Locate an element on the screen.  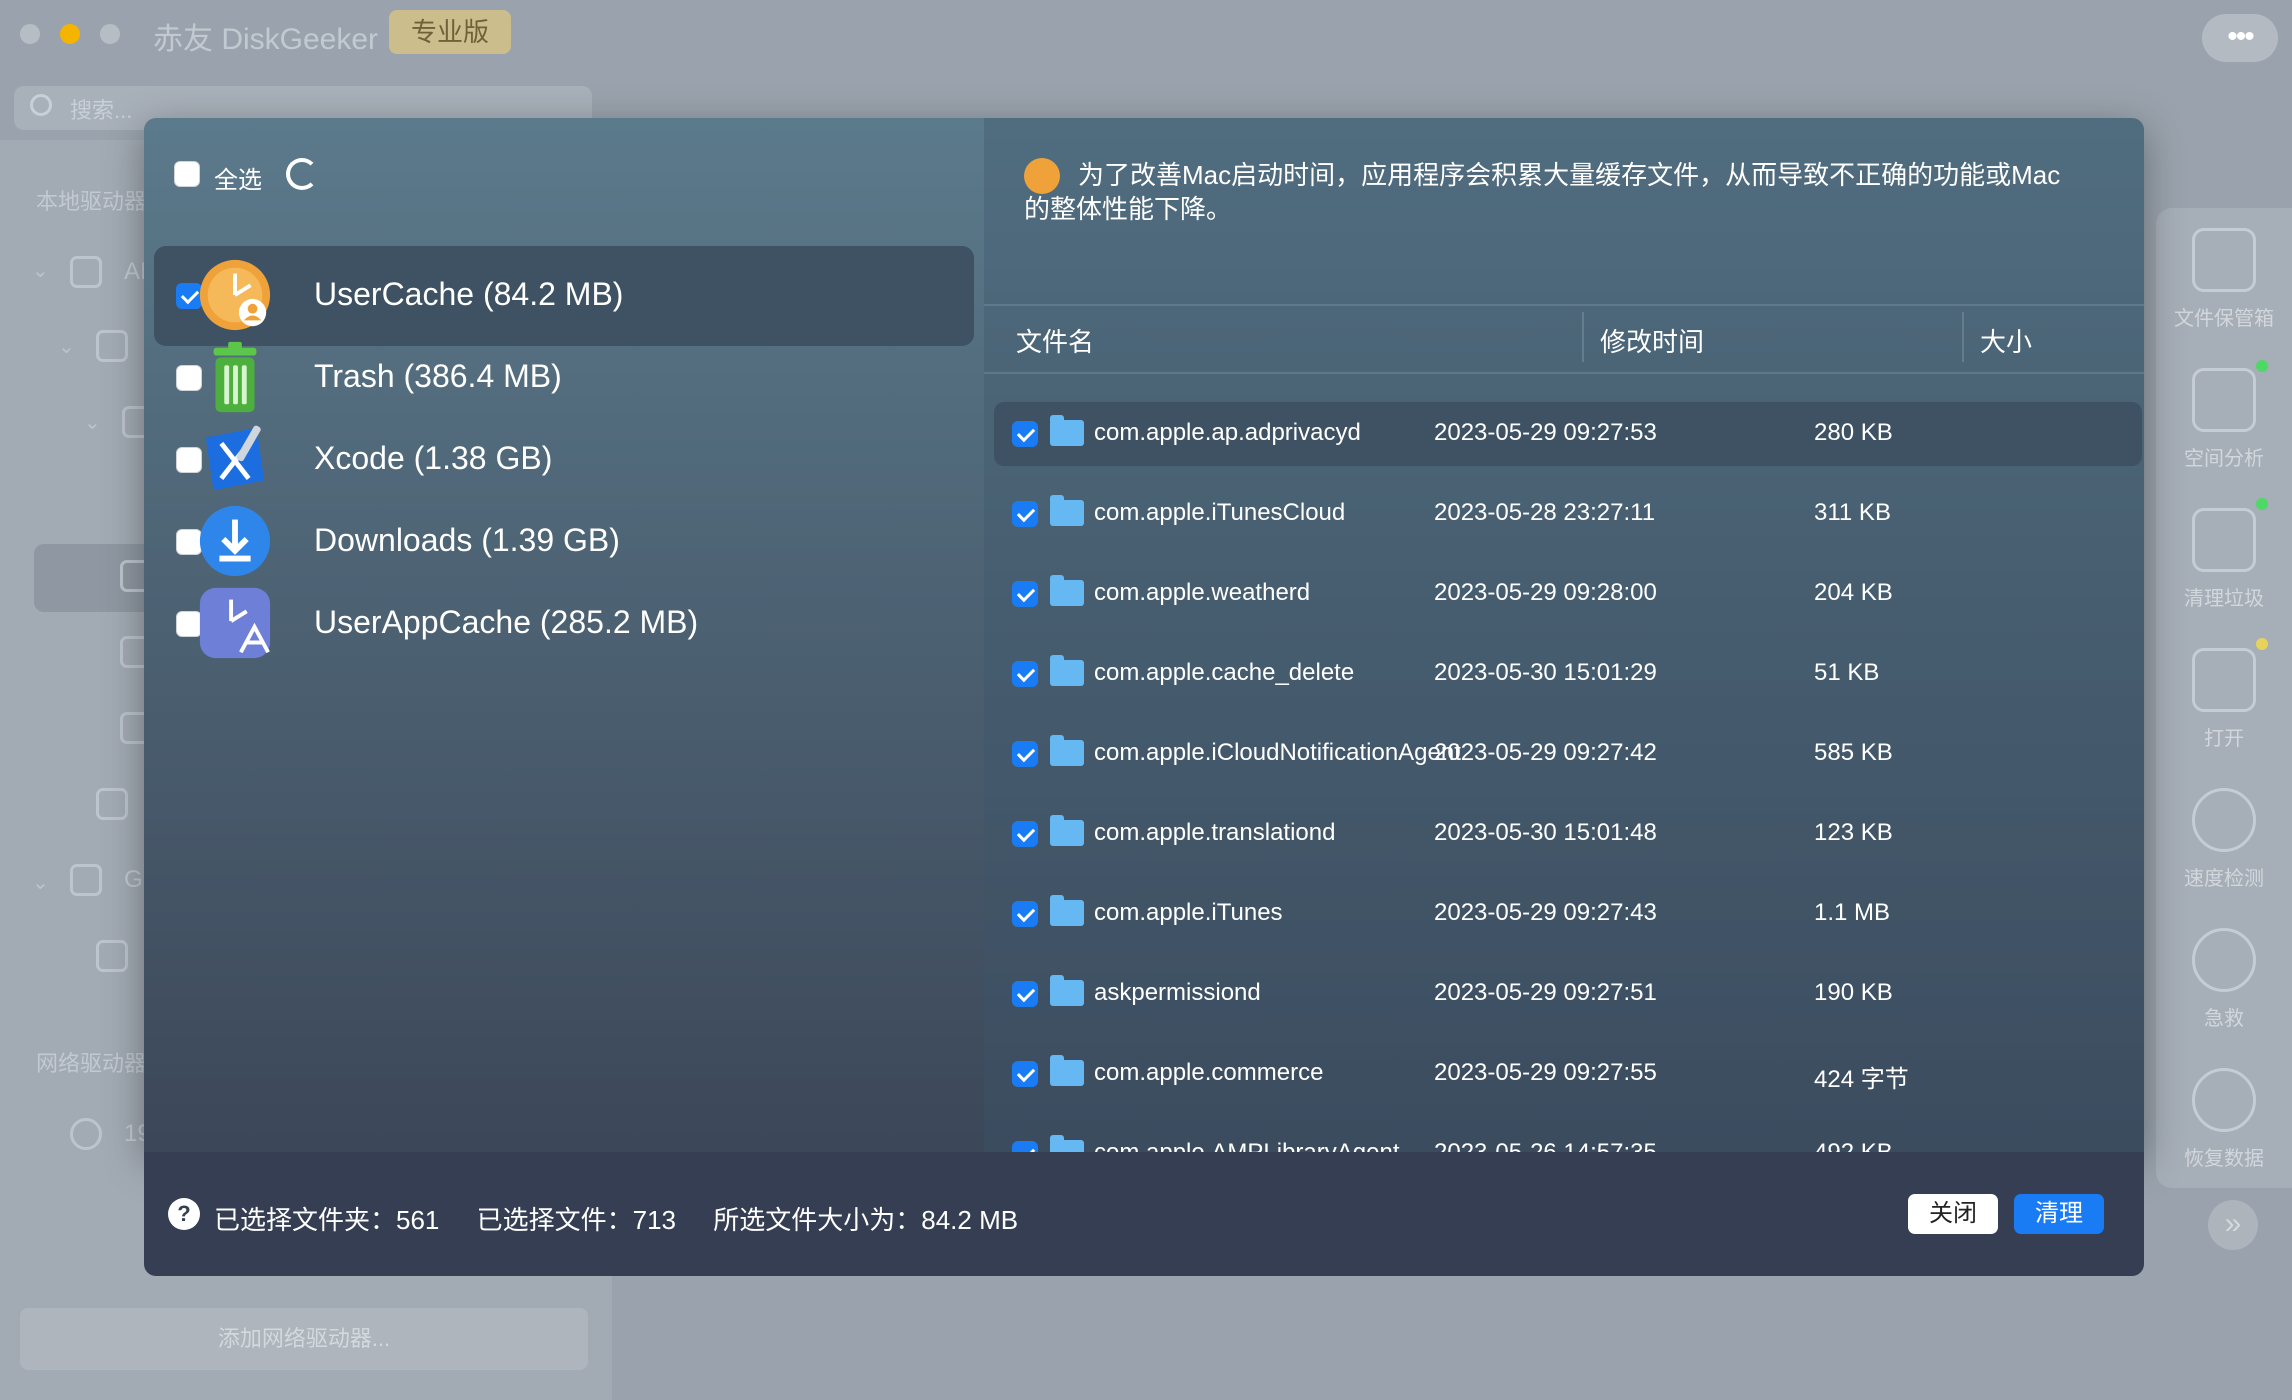
file-date: 2023-05-29 09:27:51 is located at coordinates (1545, 992).